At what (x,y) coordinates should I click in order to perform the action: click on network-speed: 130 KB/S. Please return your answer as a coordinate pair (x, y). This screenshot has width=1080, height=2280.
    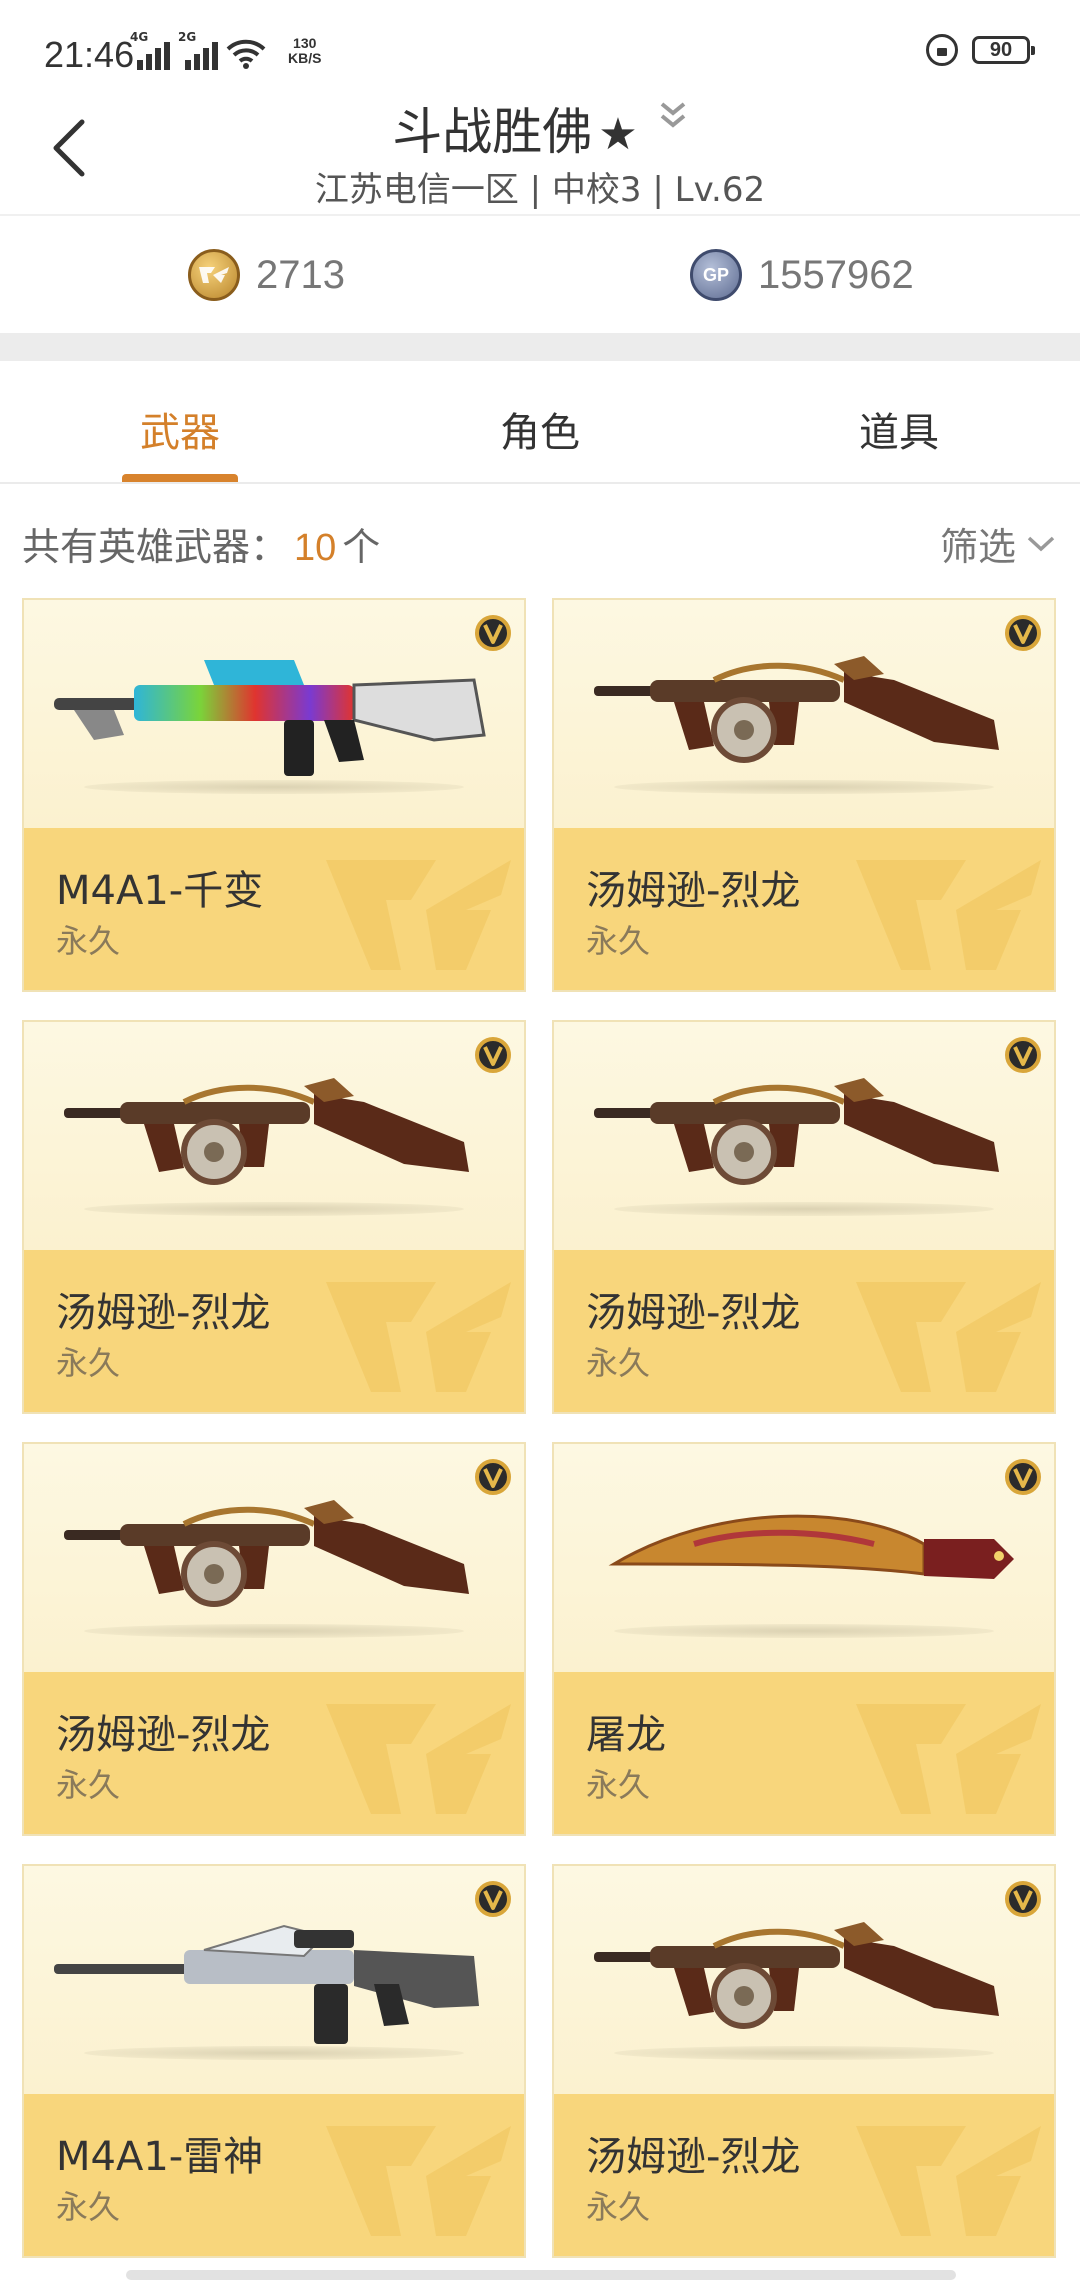
    Looking at the image, I should click on (305, 50).